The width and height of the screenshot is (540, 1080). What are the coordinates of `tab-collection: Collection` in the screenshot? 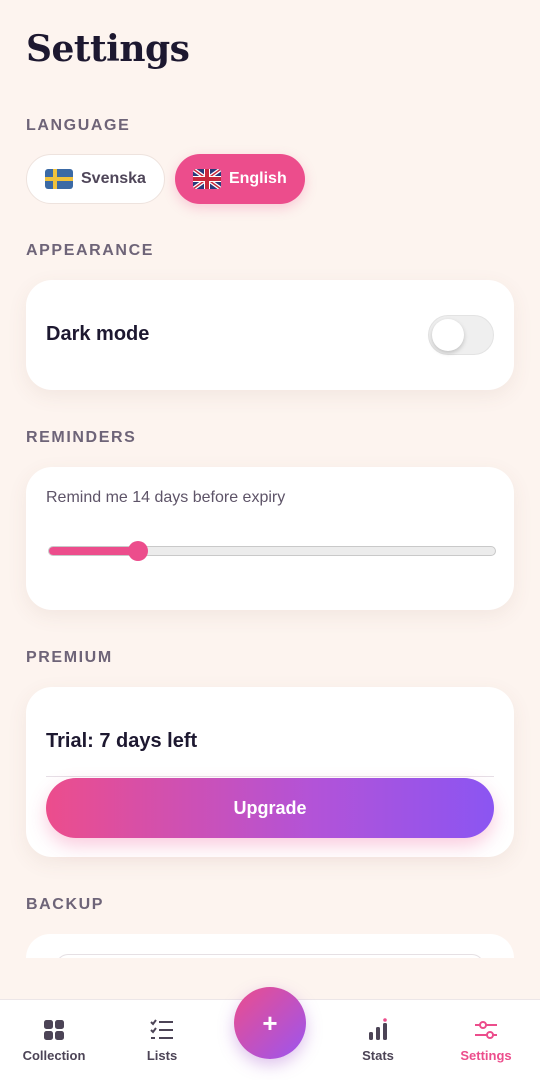 It's located at (54, 1040).